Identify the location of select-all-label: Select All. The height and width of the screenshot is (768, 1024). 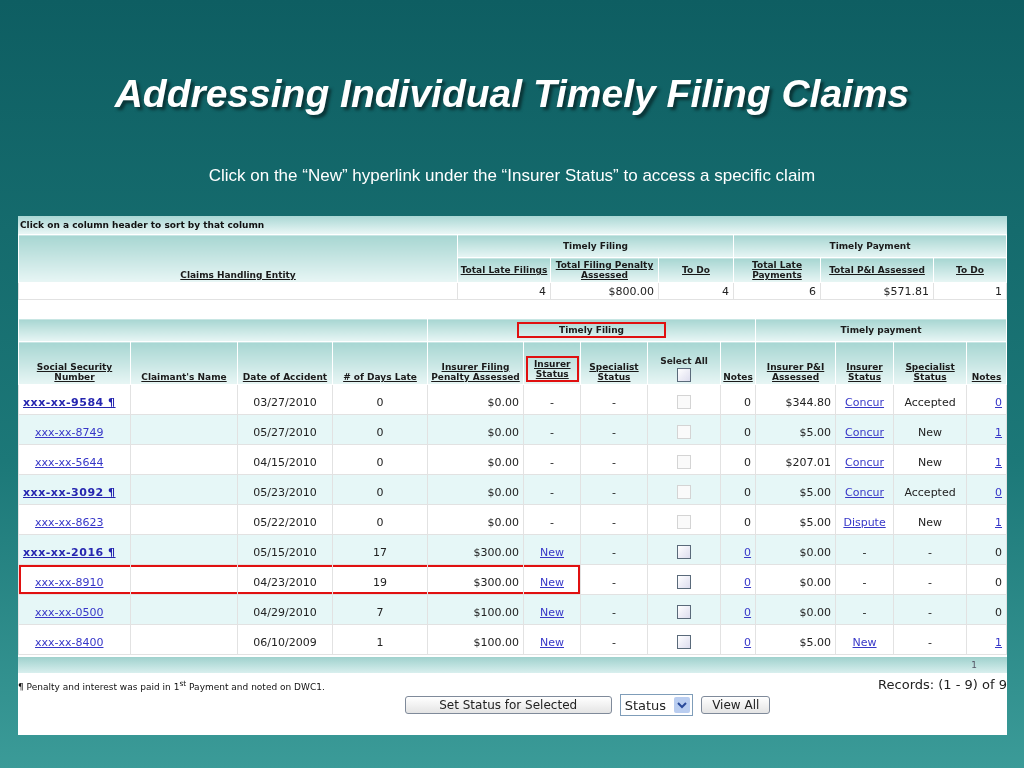
(684, 361).